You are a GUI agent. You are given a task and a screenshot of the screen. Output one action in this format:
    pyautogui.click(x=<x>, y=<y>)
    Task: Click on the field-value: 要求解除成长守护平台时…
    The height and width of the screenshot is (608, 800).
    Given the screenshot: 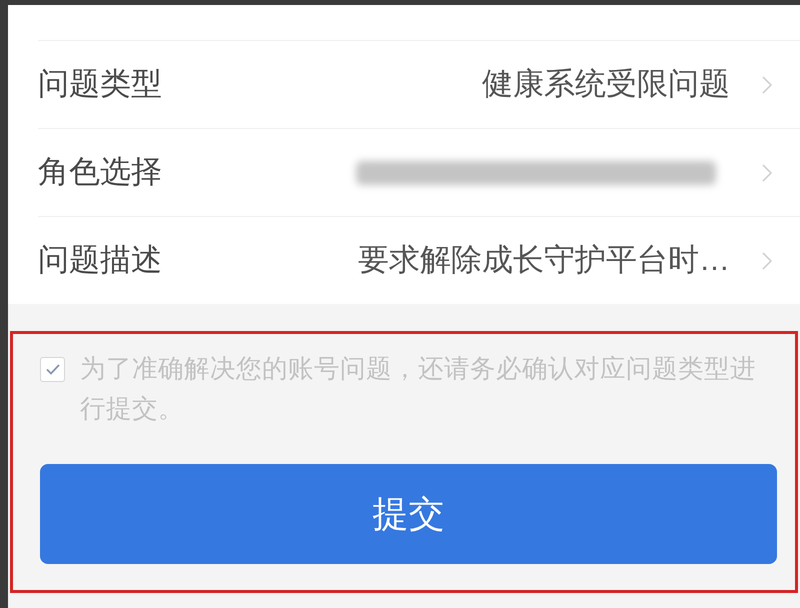 What is the action you would take?
    pyautogui.click(x=544, y=260)
    